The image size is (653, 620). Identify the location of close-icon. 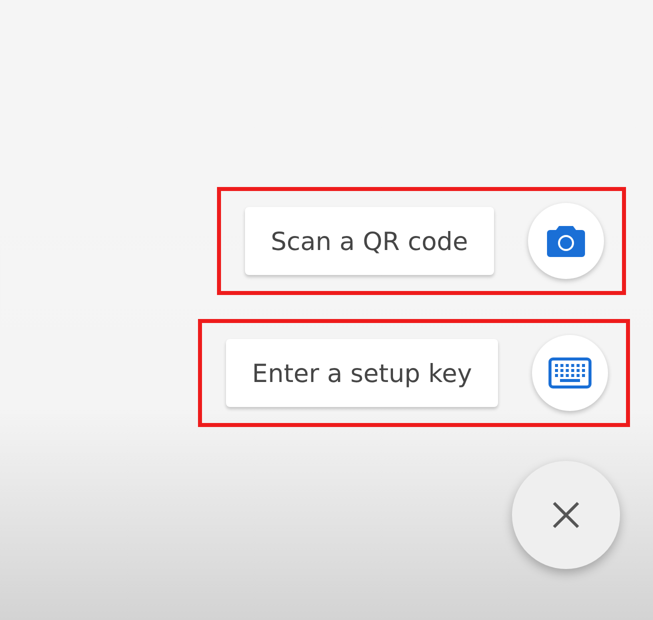
(566, 515).